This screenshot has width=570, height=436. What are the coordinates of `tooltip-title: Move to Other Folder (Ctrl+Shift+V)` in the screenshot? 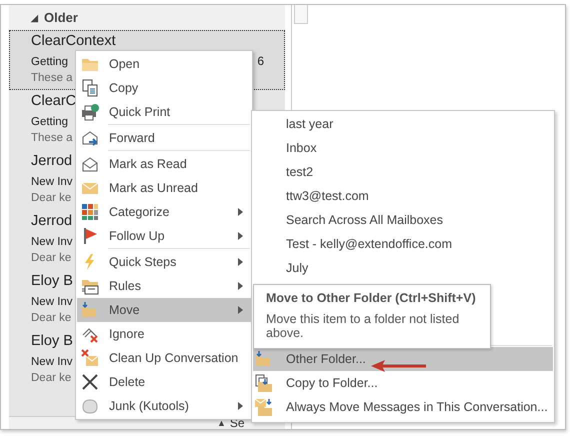 It's located at (371, 298).